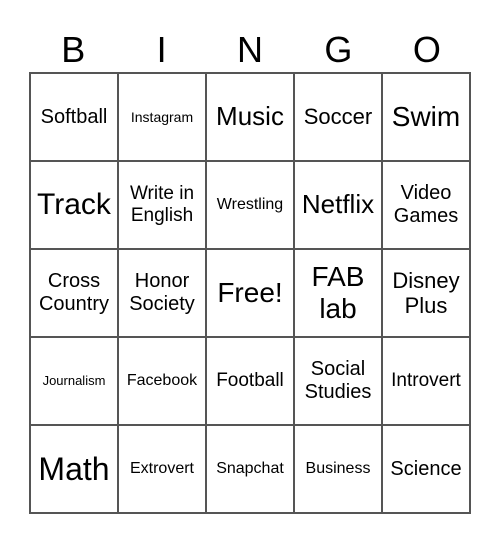 This screenshot has width=500, height=544. I want to click on free-space: Free!, so click(250, 293).